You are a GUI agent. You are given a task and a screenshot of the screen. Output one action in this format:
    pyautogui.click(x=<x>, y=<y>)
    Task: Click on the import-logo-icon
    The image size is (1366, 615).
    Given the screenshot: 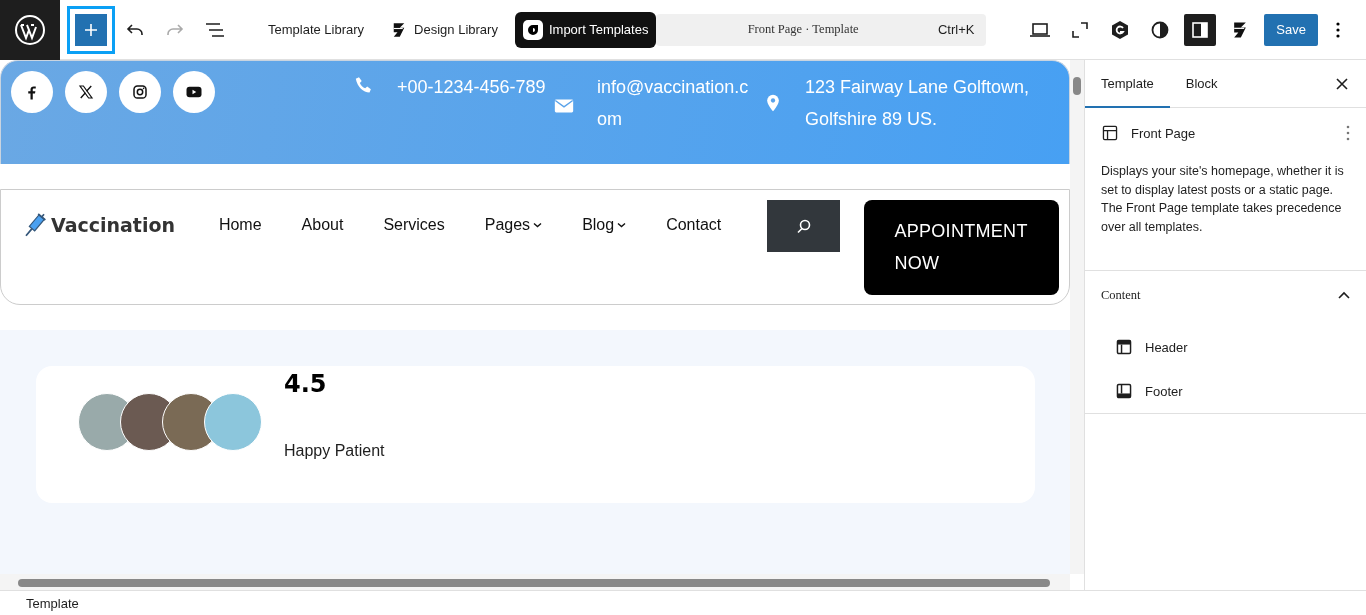 What is the action you would take?
    pyautogui.click(x=532, y=29)
    